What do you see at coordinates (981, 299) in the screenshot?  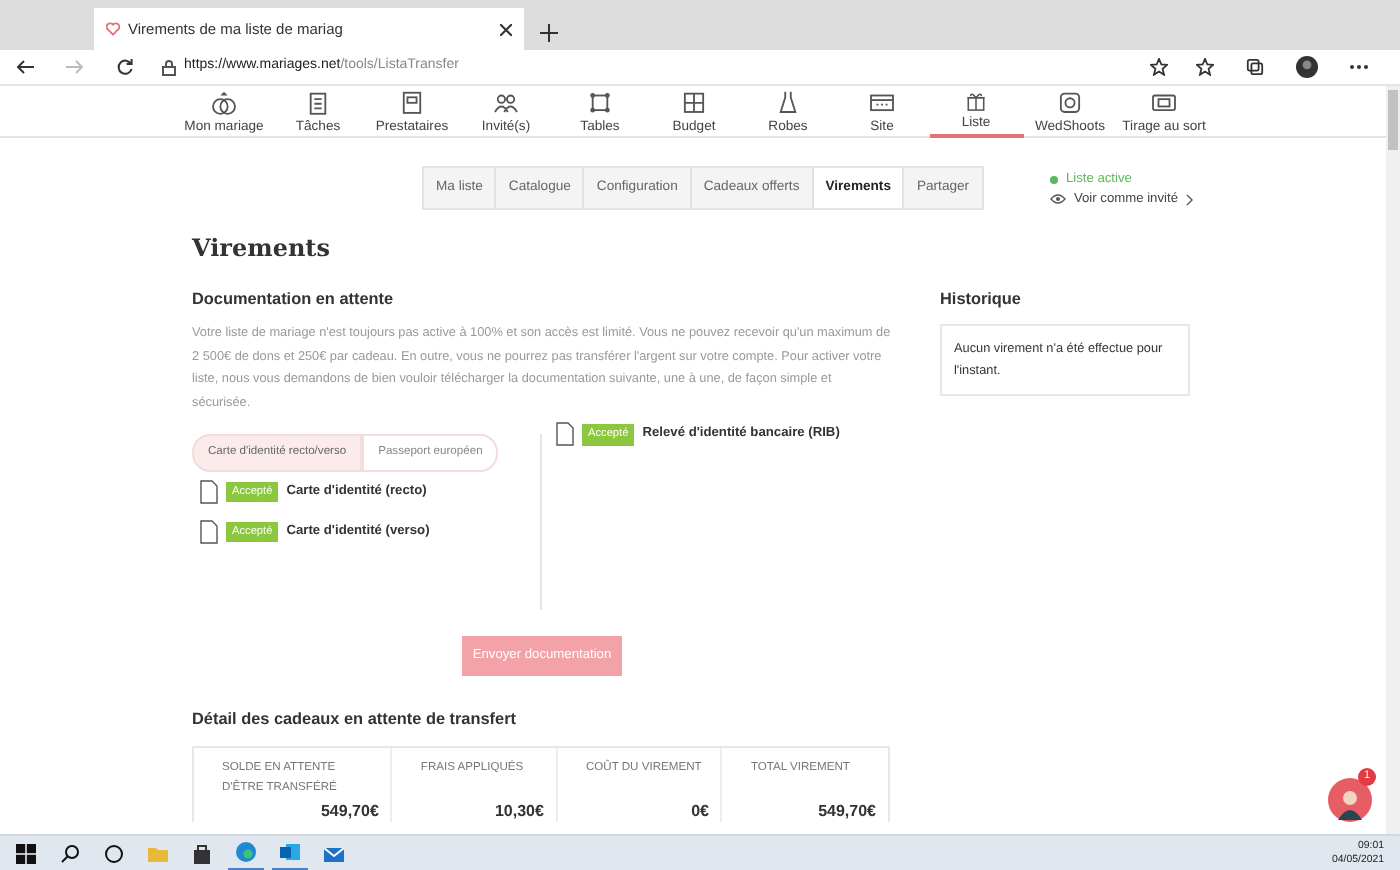 I see `section-heading: Historique` at bounding box center [981, 299].